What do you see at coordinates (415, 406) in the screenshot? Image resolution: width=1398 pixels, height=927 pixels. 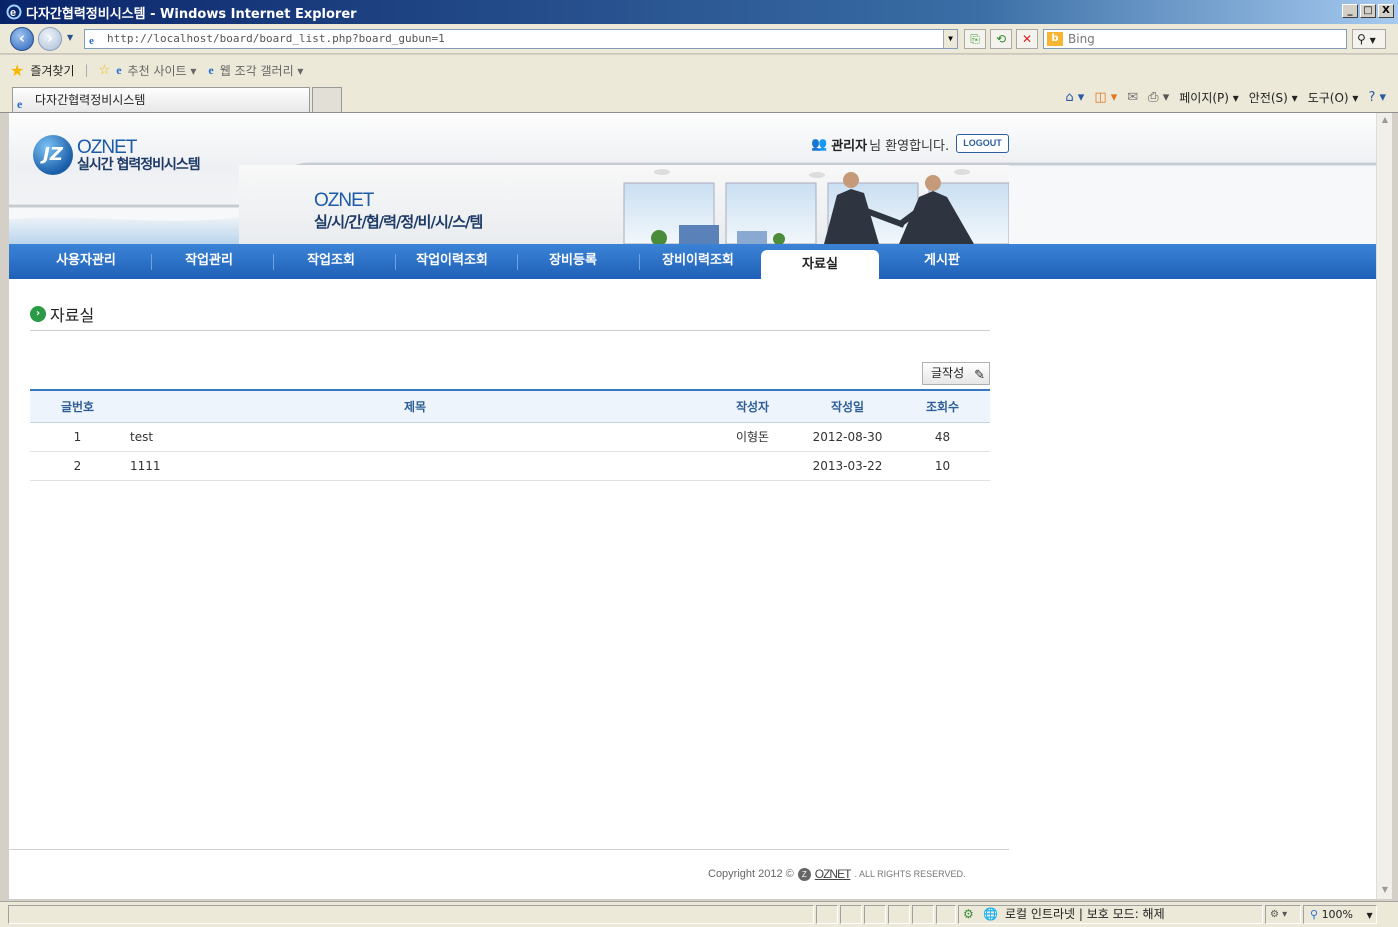 I see `header-subject: 제목` at bounding box center [415, 406].